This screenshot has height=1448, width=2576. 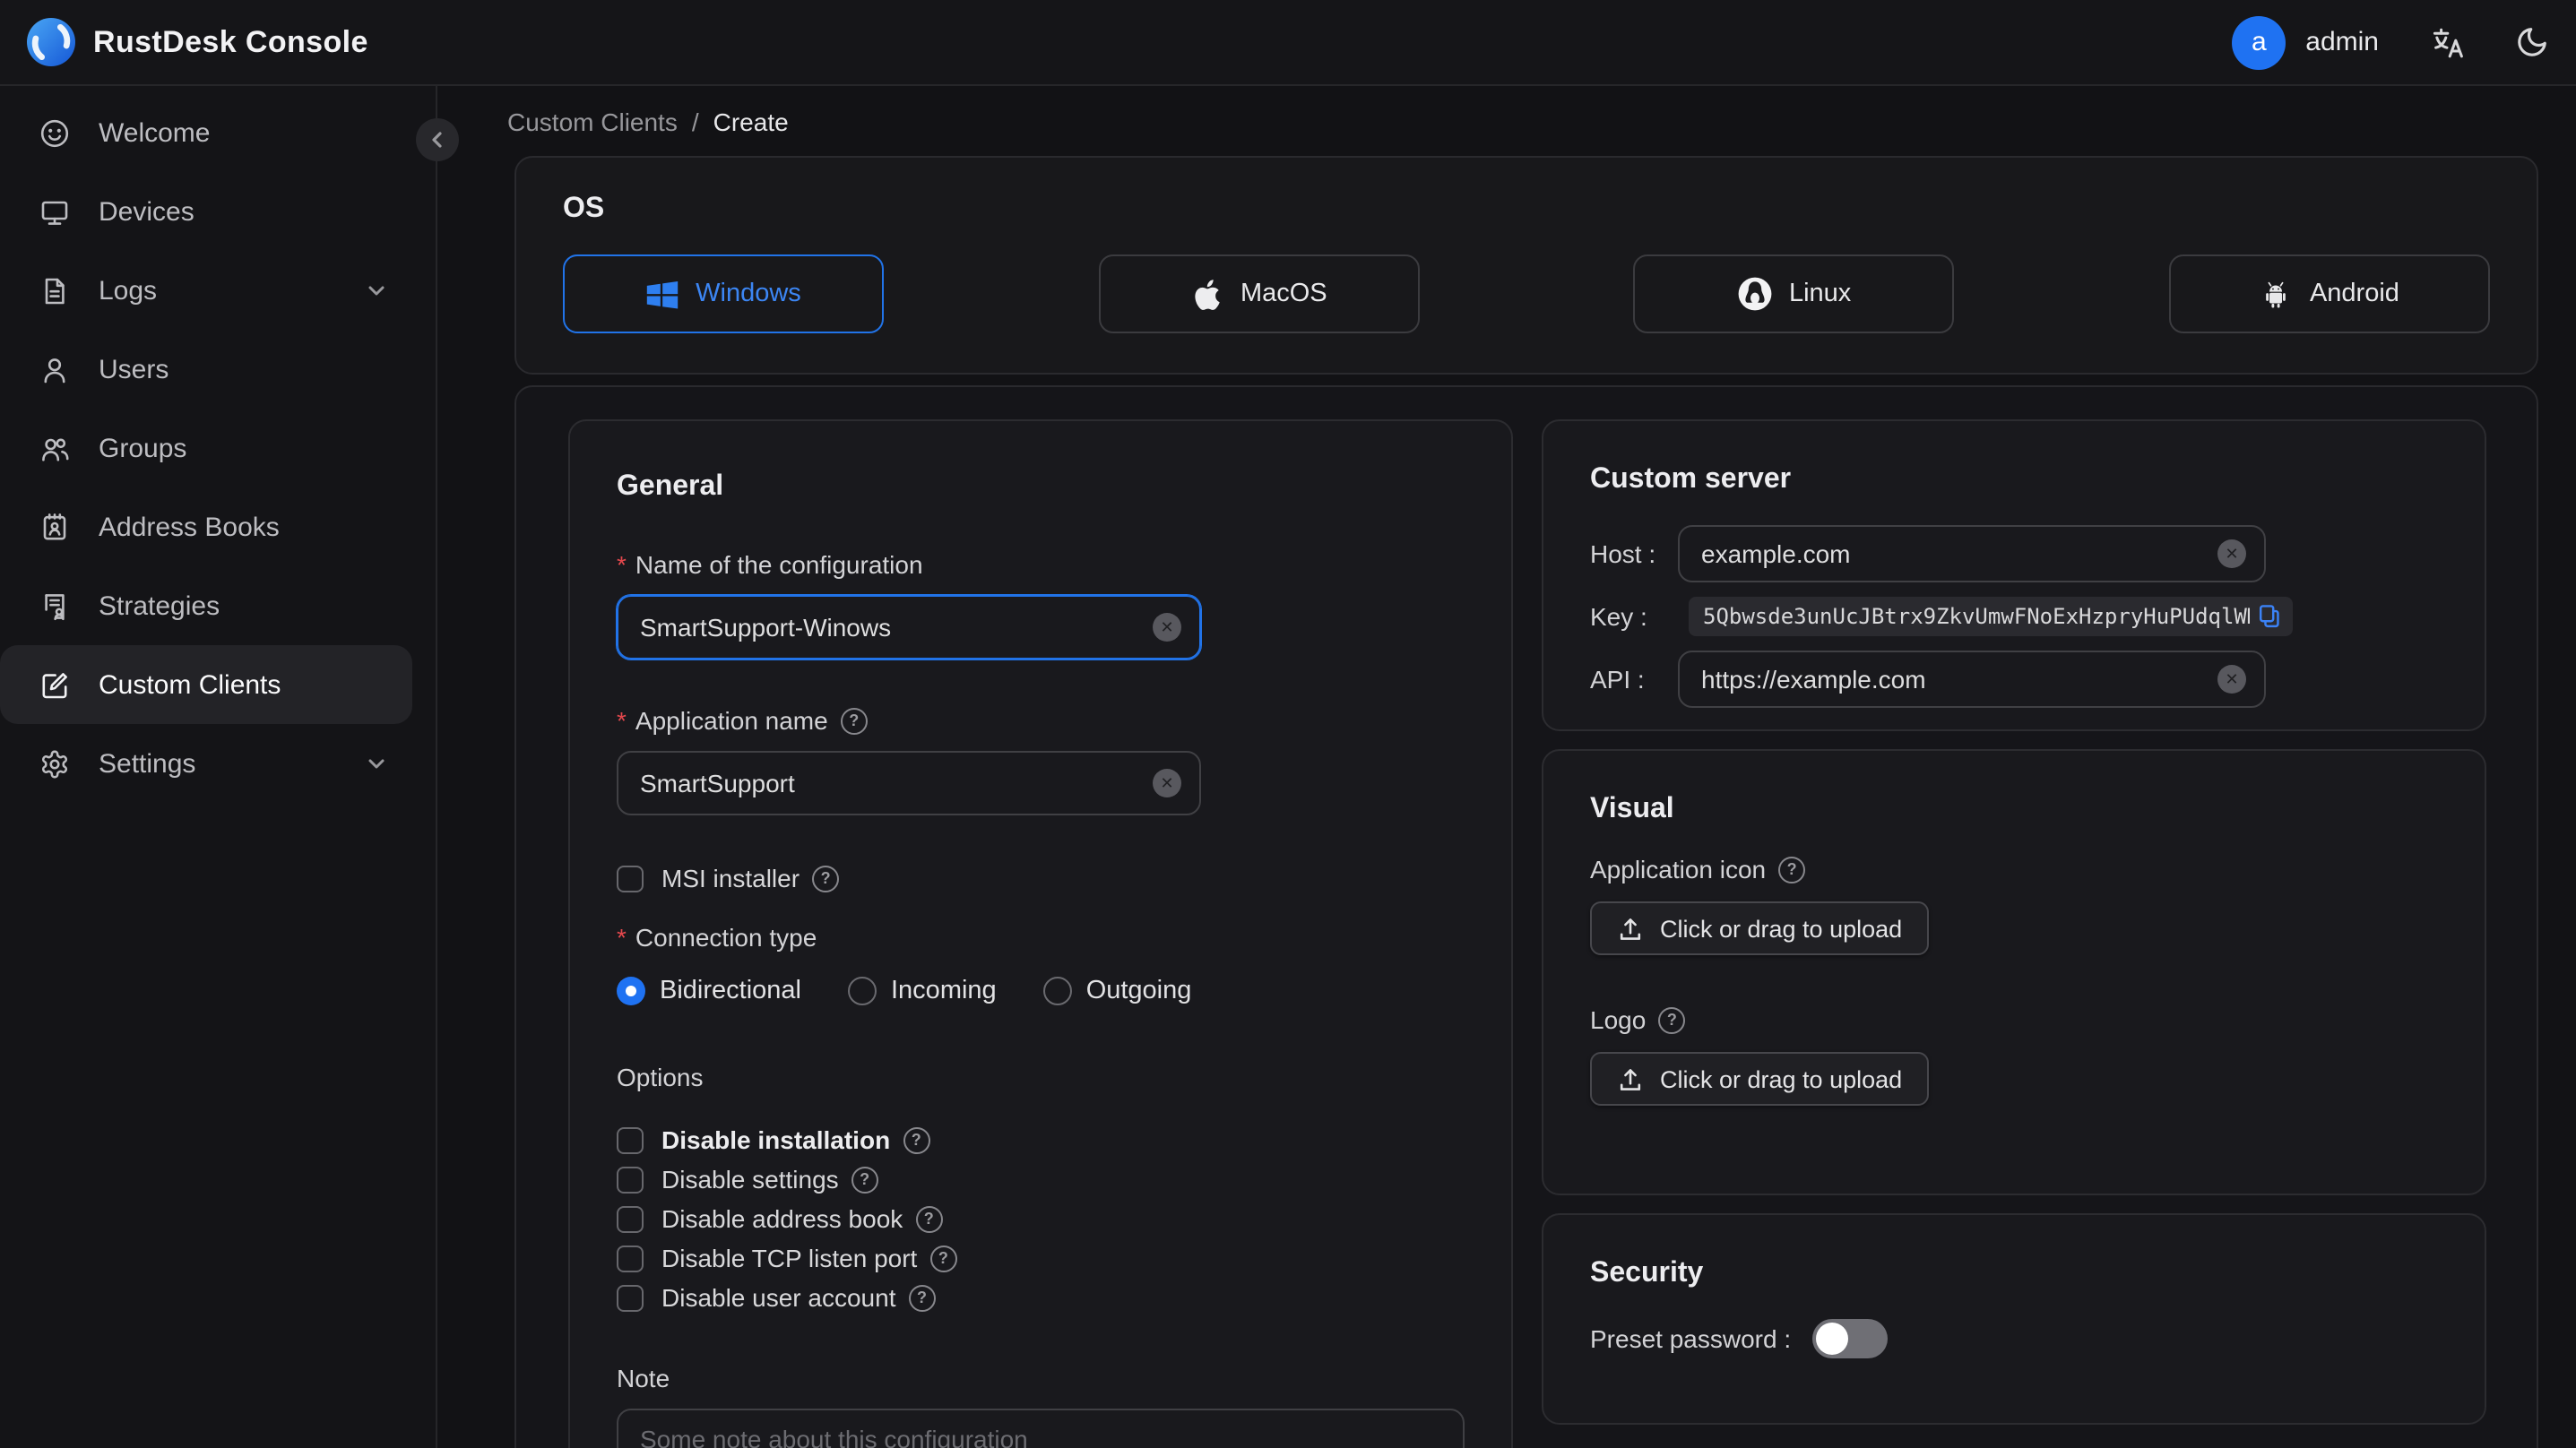 I want to click on config-name-input, so click(x=908, y=627).